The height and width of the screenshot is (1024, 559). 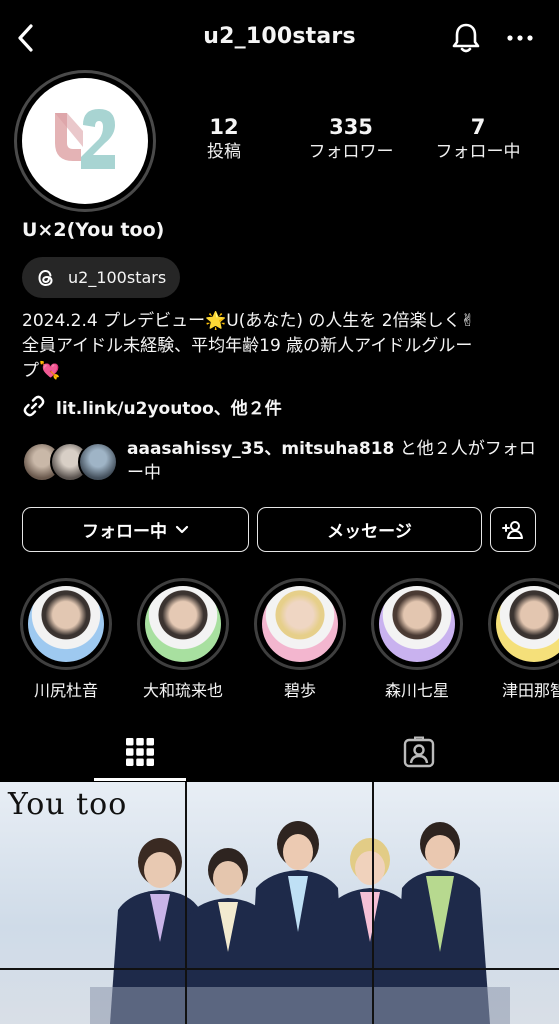 I want to click on profile-avatar, so click(x=85, y=141).